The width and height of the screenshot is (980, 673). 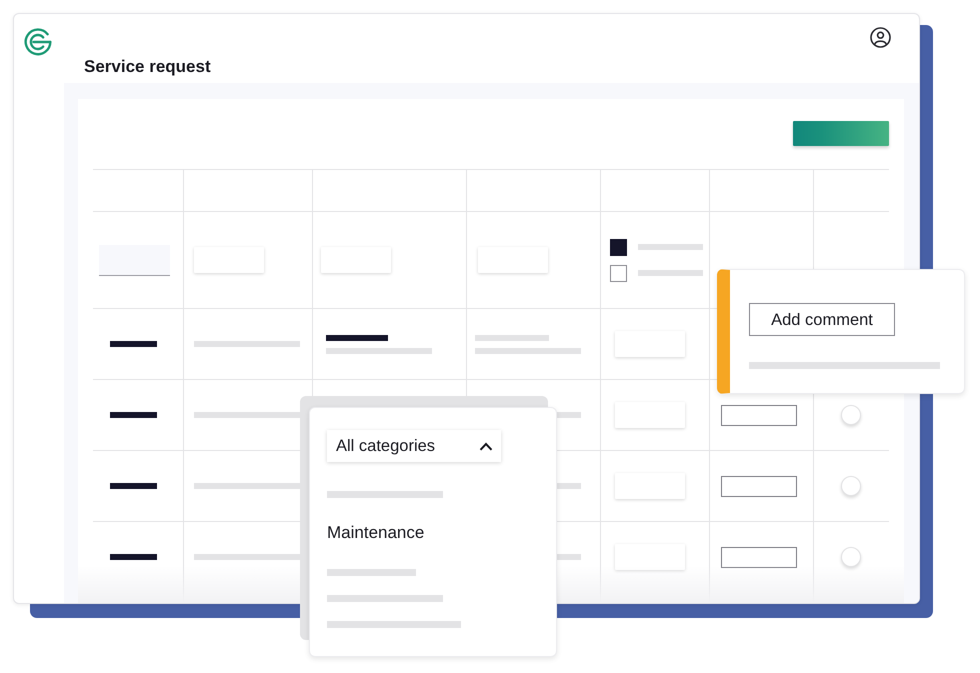 What do you see at coordinates (822, 319) in the screenshot?
I see `add-comment-button: Add comment` at bounding box center [822, 319].